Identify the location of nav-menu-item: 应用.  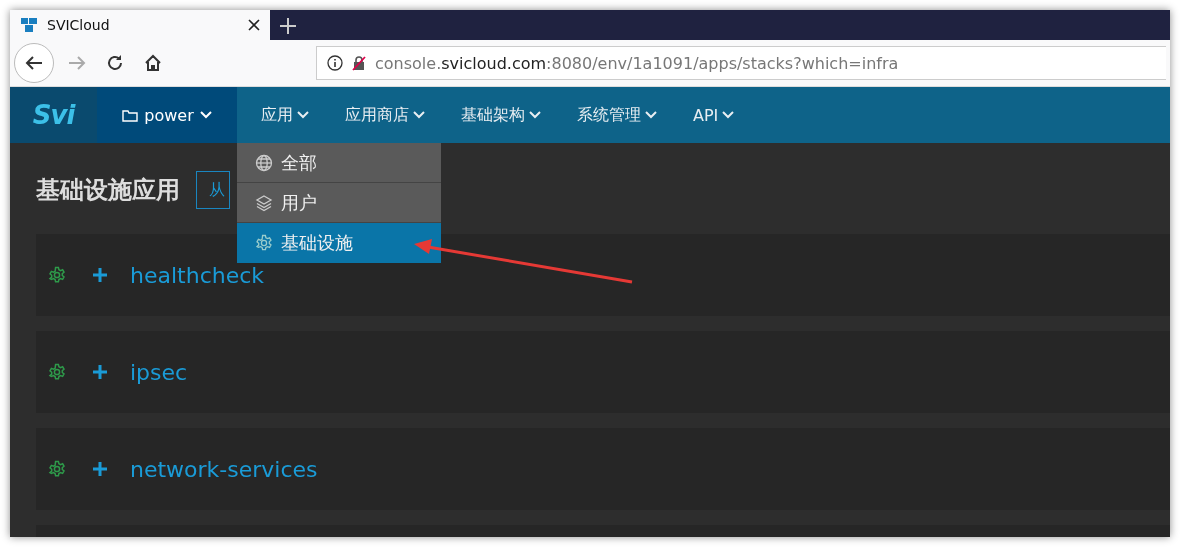
(282, 115).